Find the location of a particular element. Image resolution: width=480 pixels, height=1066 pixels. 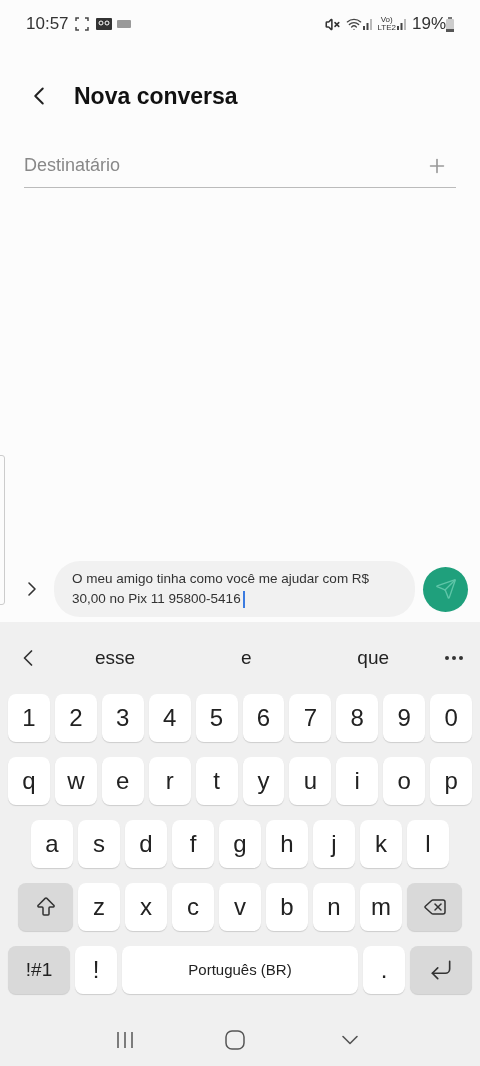

shift-key is located at coordinates (45, 907).